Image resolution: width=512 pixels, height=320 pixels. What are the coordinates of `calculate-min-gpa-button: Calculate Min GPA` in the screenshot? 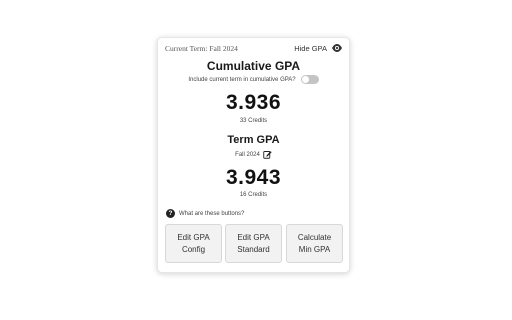 It's located at (314, 243).